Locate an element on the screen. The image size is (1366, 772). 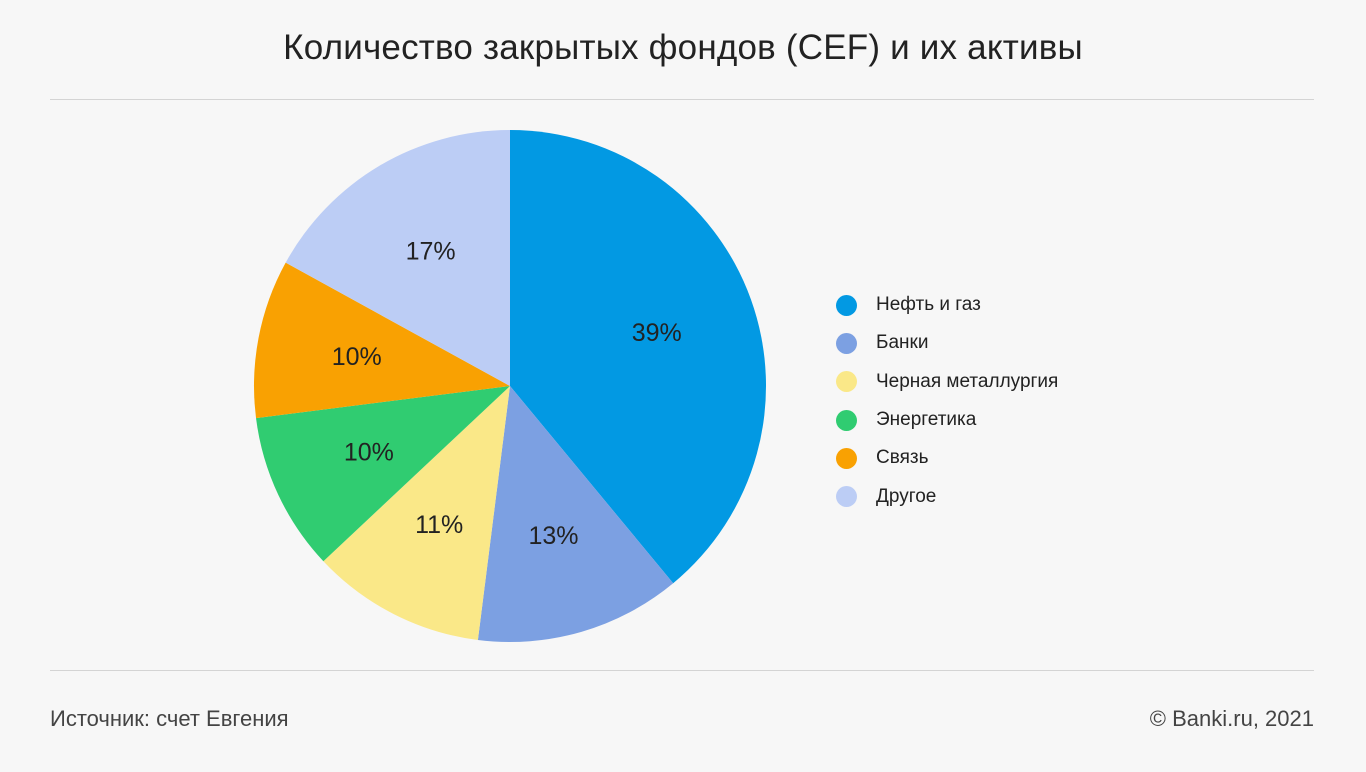
legend-item: Банки is located at coordinates (947, 343).